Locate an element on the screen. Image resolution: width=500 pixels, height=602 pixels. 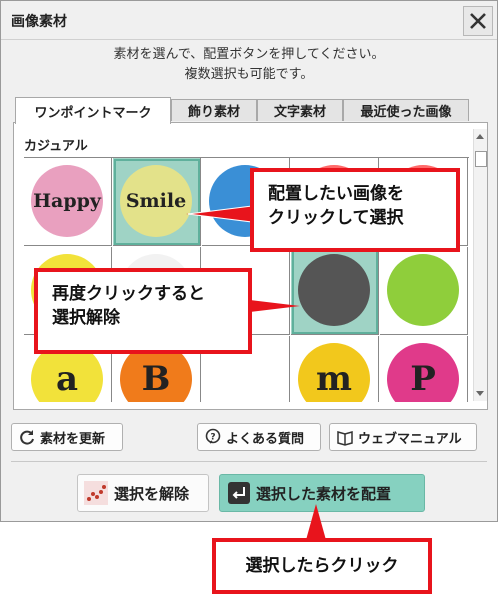
place-tip-line-2: クリックして選択 is located at coordinates (336, 218).